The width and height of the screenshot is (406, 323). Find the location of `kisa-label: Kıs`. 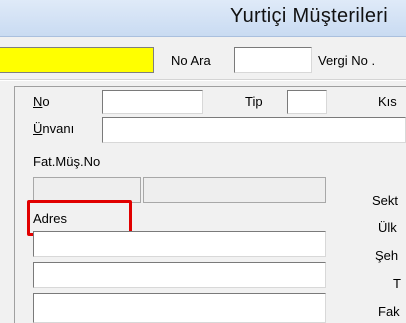

kisa-label: Kıs is located at coordinates (387, 101).